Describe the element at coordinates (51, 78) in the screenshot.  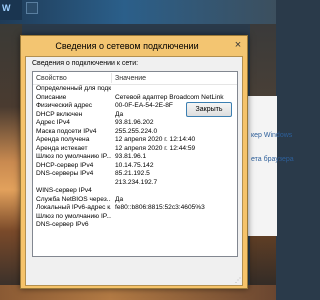
I see `column-header-property: Свойство` at that location.